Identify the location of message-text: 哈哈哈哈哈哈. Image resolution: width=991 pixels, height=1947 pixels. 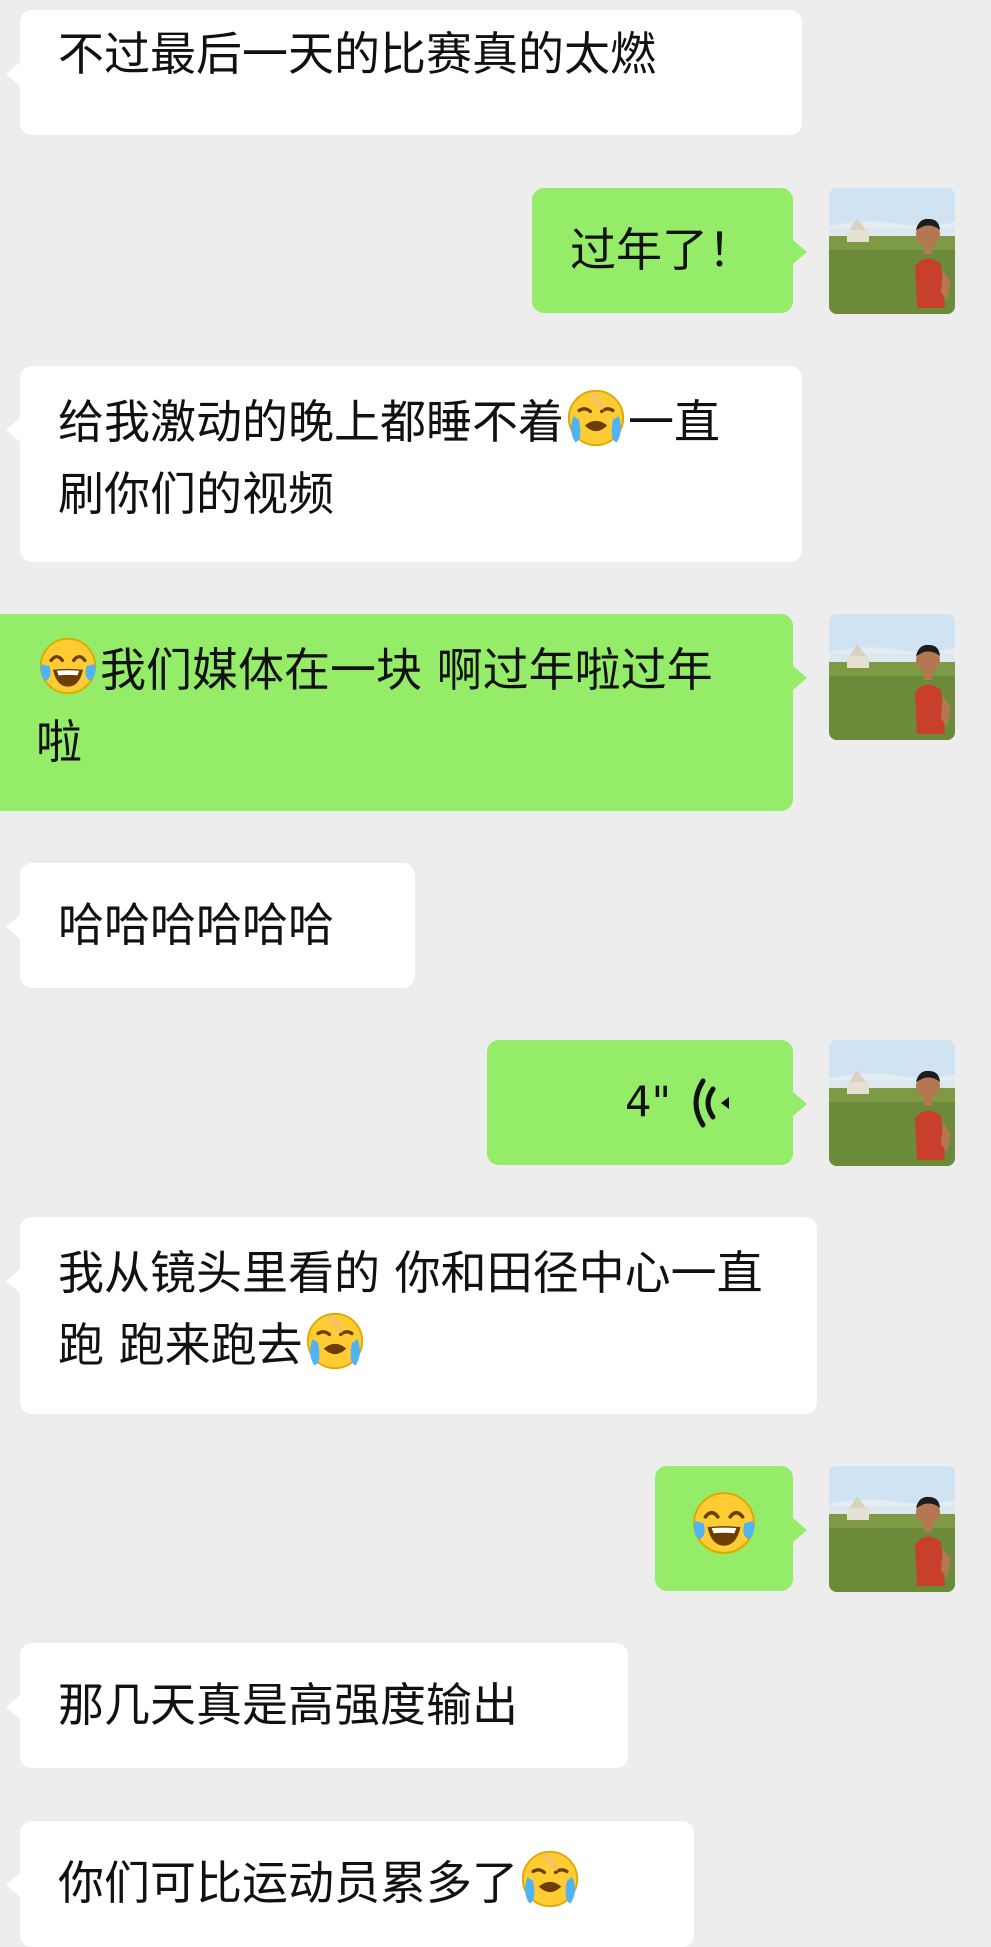
(196, 925).